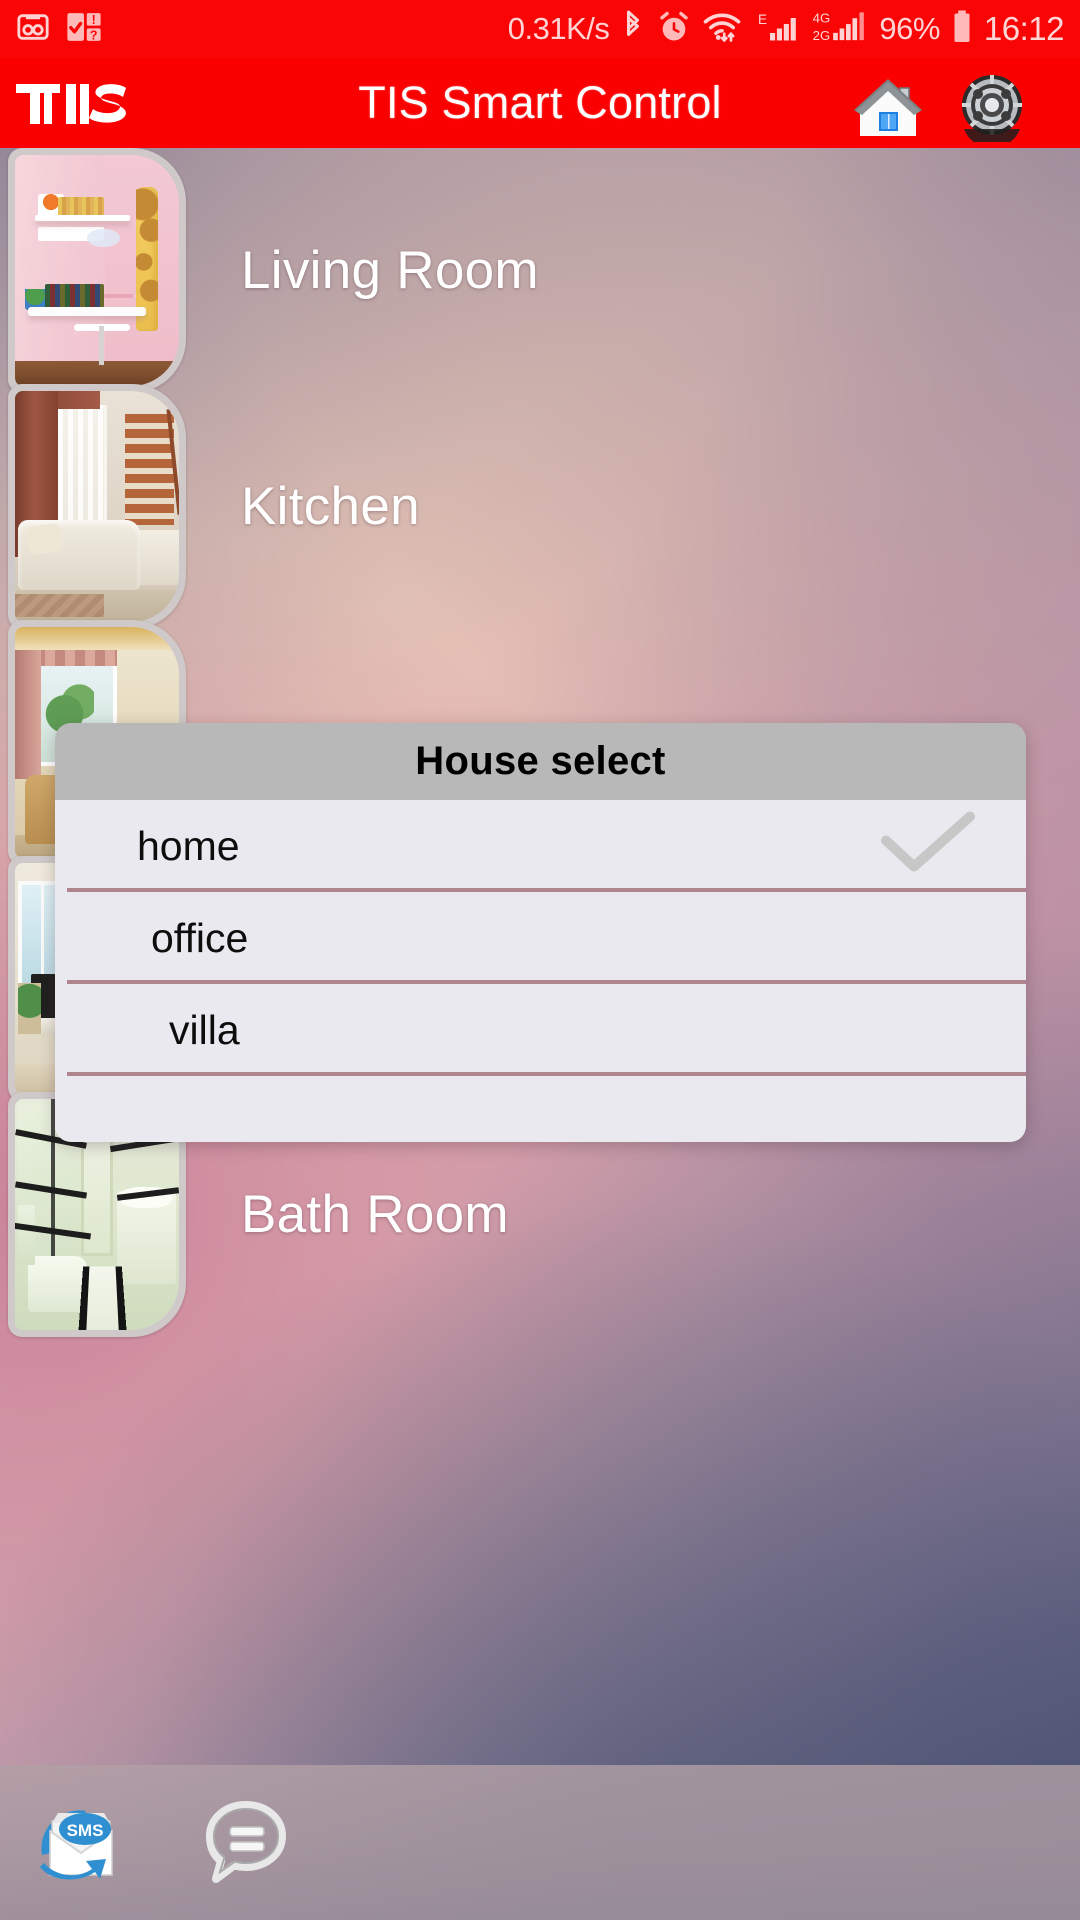 Image resolution: width=1080 pixels, height=1920 pixels. I want to click on dialog-option-home: home, so click(540, 846).